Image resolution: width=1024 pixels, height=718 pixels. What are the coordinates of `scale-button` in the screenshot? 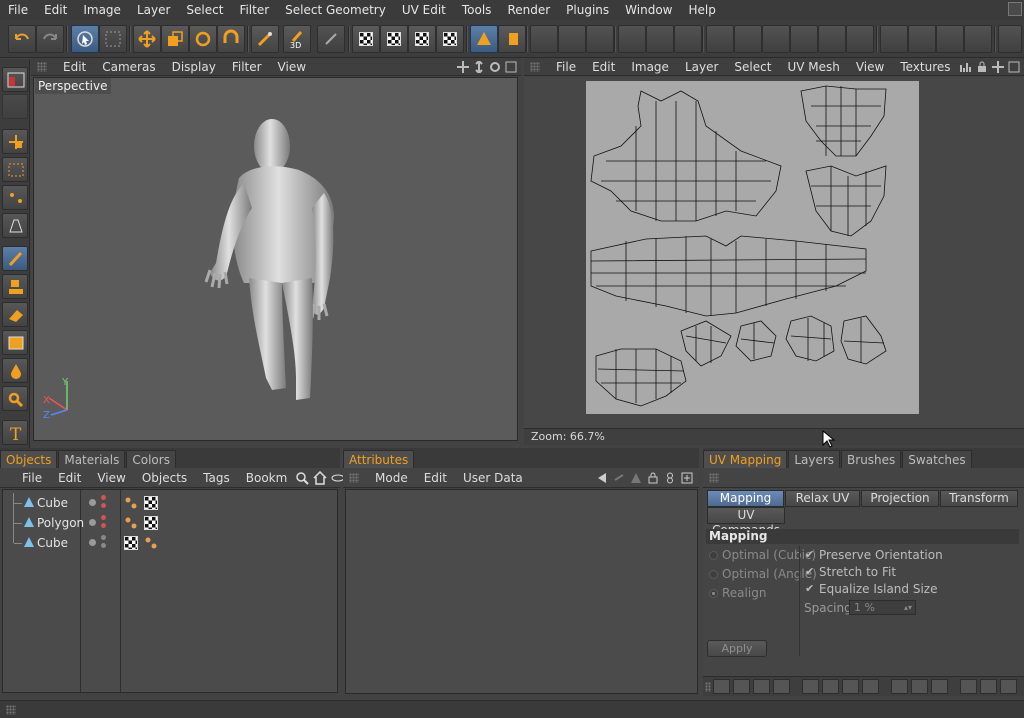 It's located at (175, 39).